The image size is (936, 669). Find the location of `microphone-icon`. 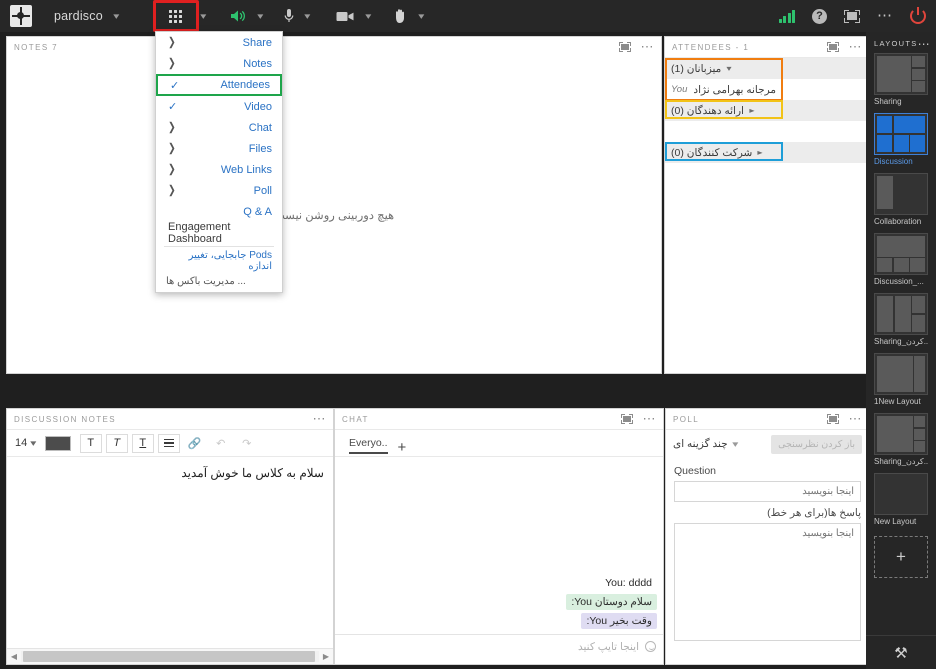

microphone-icon is located at coordinates (289, 16).